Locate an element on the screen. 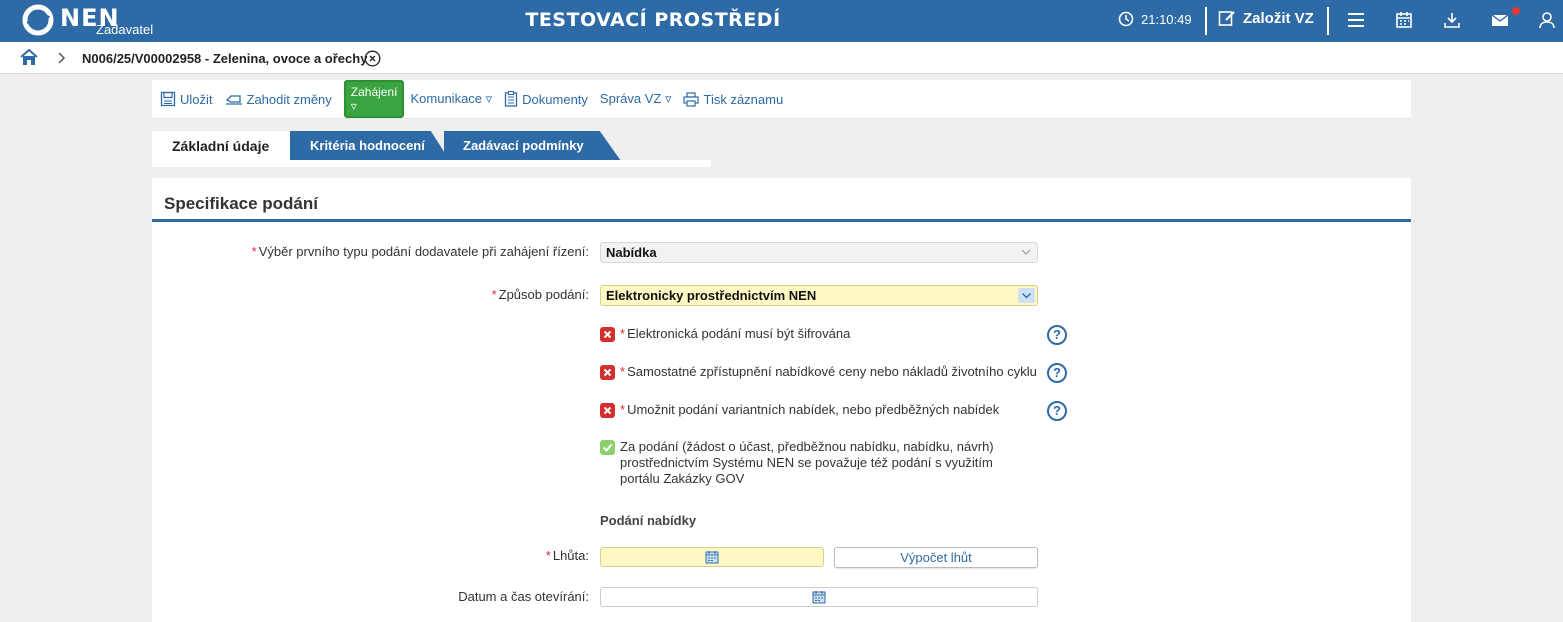  create-contract-label: Založit VZ is located at coordinates (1278, 18).